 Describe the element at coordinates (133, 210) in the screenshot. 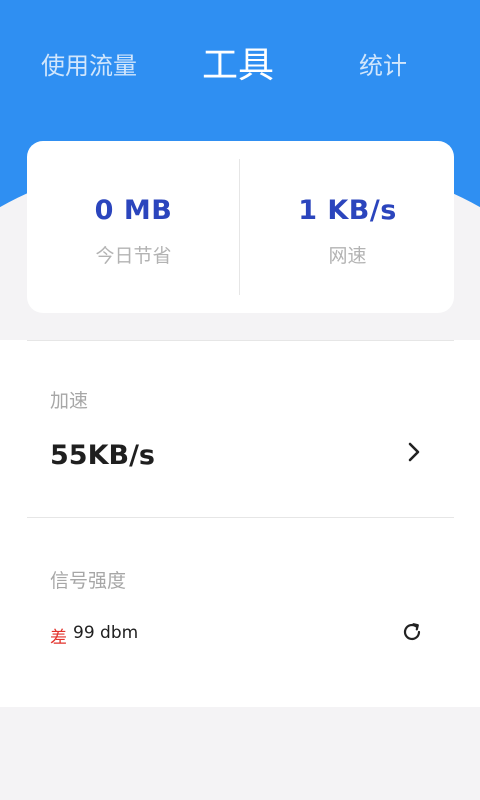

I see `saved-today-value: 0 MB` at that location.